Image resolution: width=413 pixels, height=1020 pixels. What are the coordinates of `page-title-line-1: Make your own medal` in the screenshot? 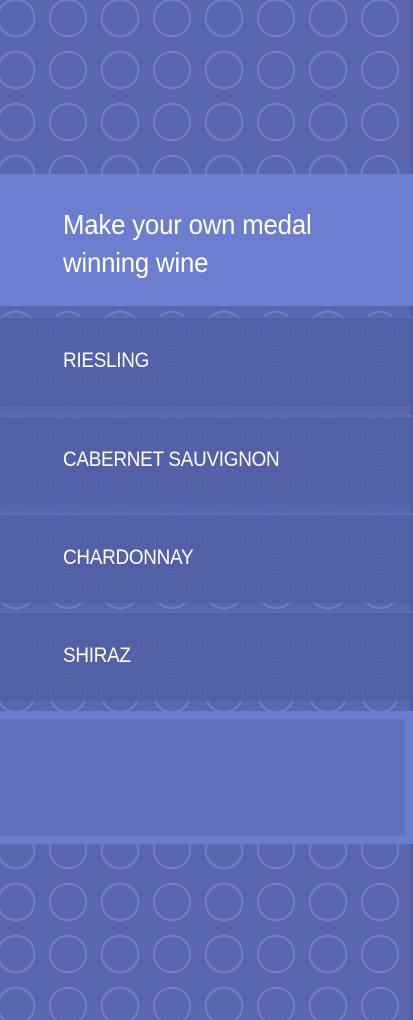 It's located at (187, 224).